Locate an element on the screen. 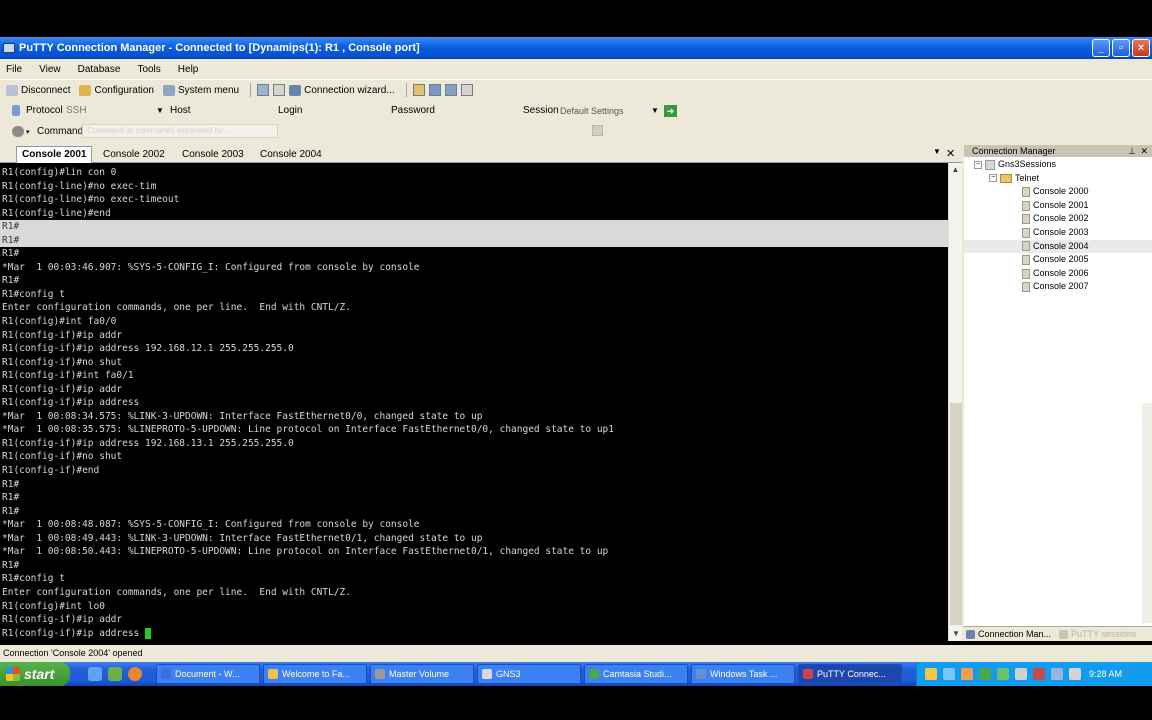  tree-item-label: Console 2007 is located at coordinates (1061, 286).